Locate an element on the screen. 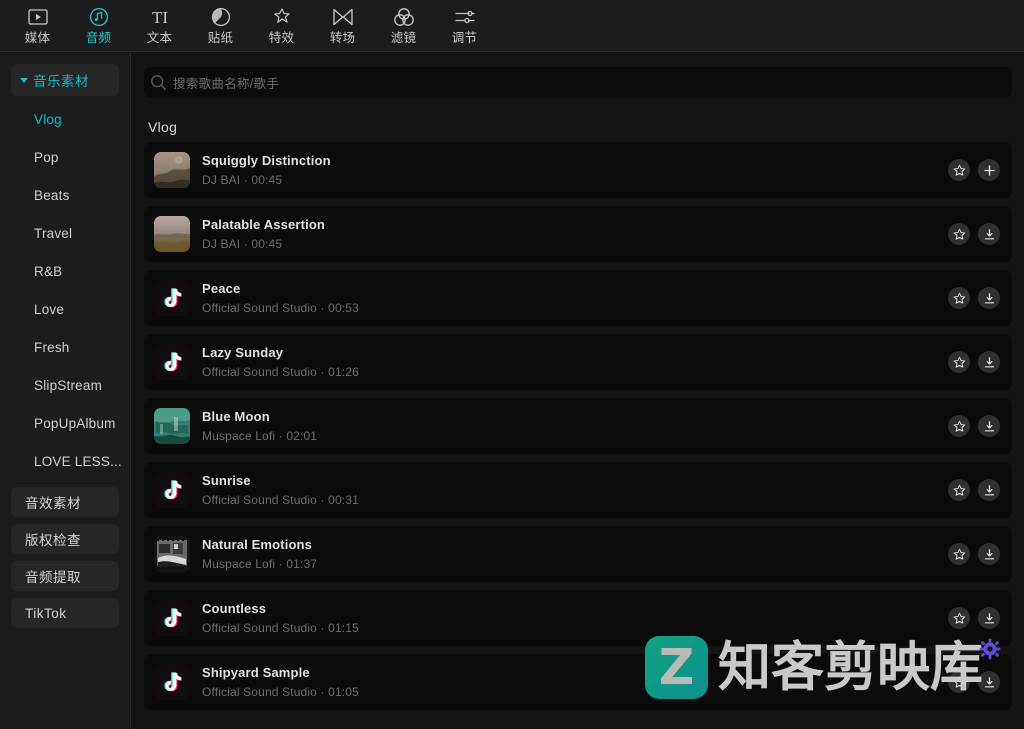 This screenshot has height=729, width=1024. sidebar-button-tiktok: TikTok is located at coordinates (65, 613).